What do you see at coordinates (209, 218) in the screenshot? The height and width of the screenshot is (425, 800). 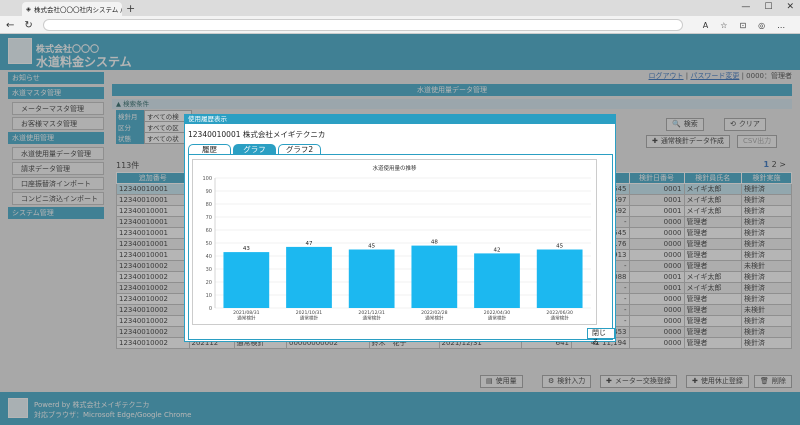 I see `y-tick-label: 70` at bounding box center [209, 218].